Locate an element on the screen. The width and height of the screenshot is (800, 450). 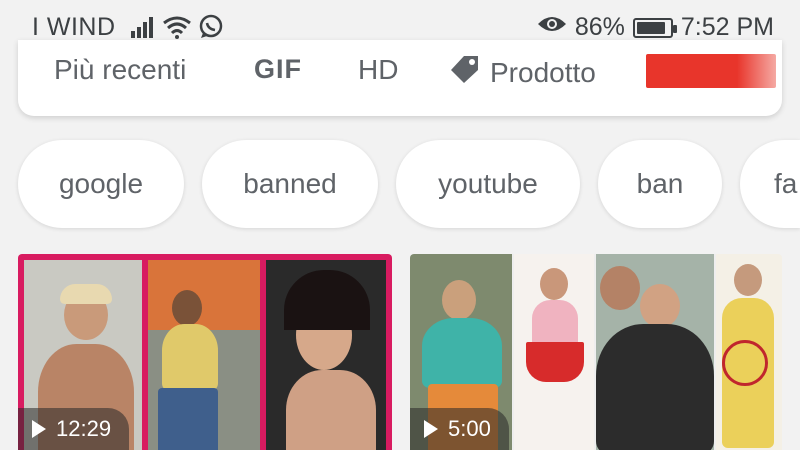
chip-fa: fa is located at coordinates (770, 184).